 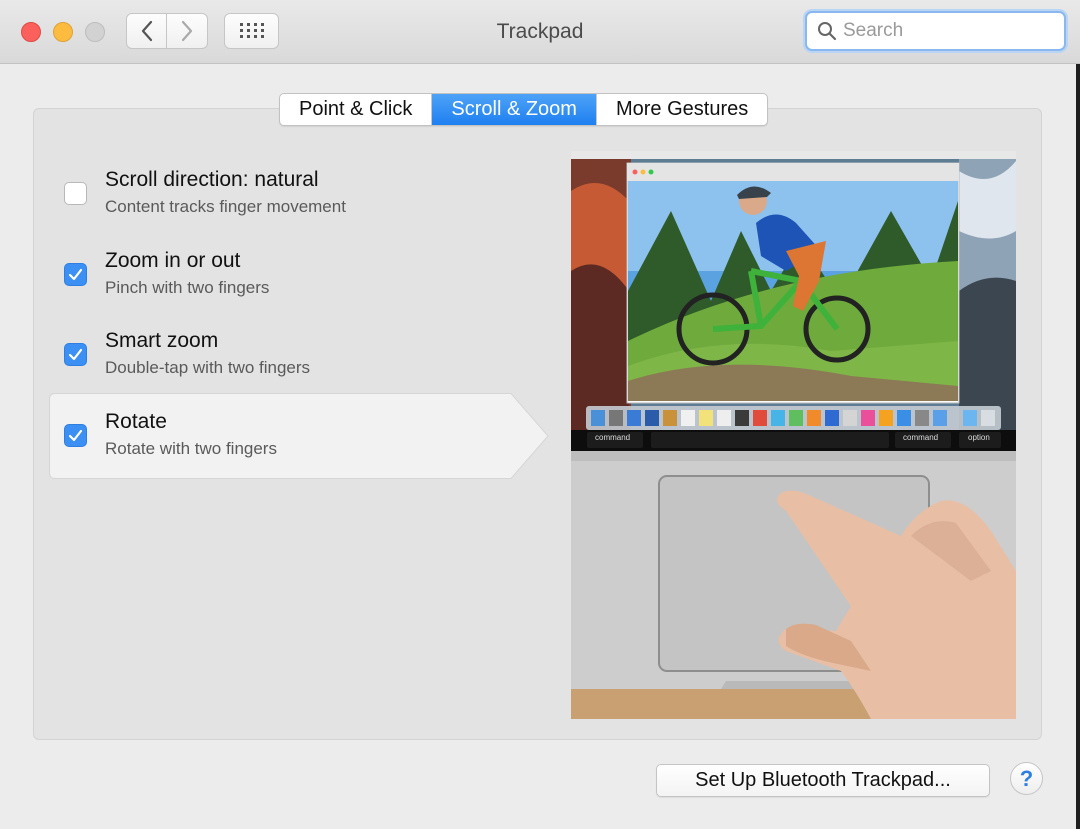 I want to click on command-key-right: command, so click(x=920, y=437).